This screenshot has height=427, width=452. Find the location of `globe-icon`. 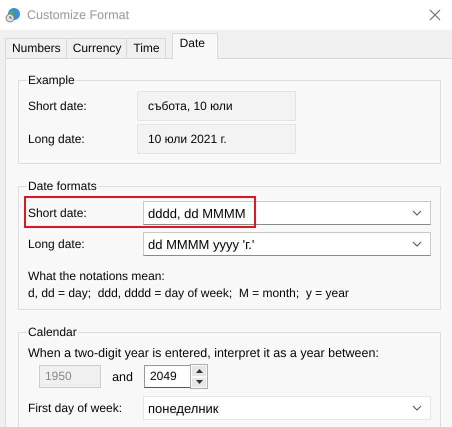

globe-icon is located at coordinates (13, 15).